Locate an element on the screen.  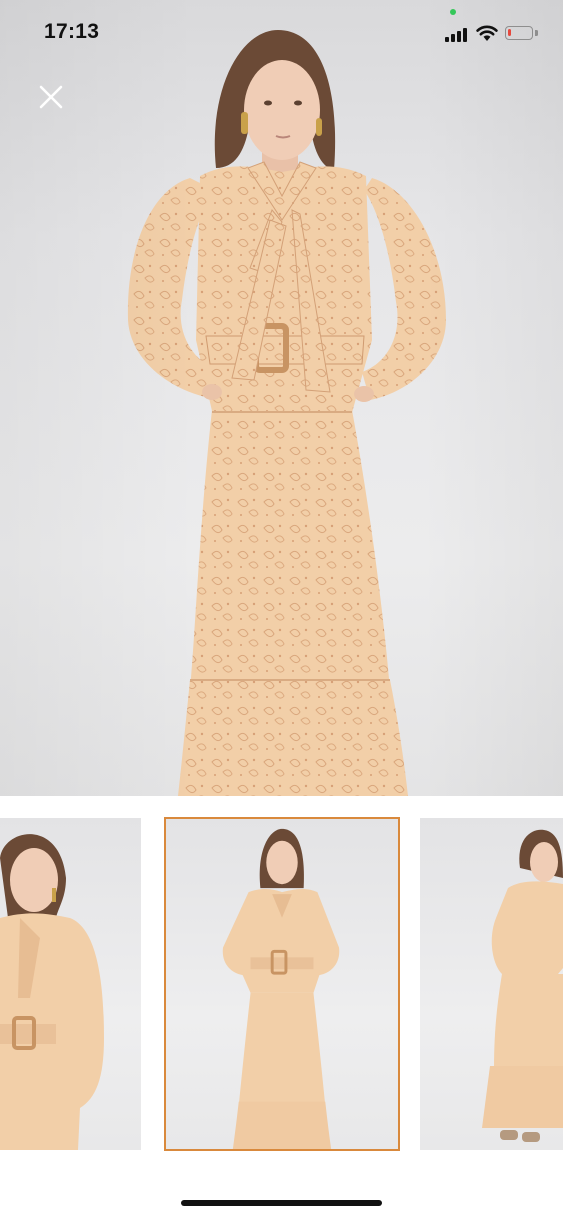
home-indicator is located at coordinates (281, 1203).